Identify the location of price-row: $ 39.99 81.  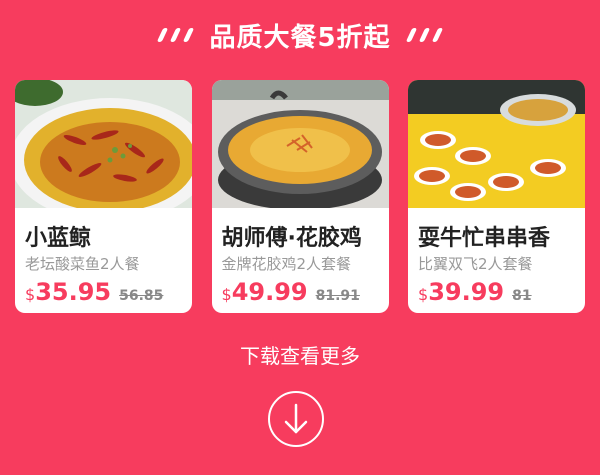
(475, 292).